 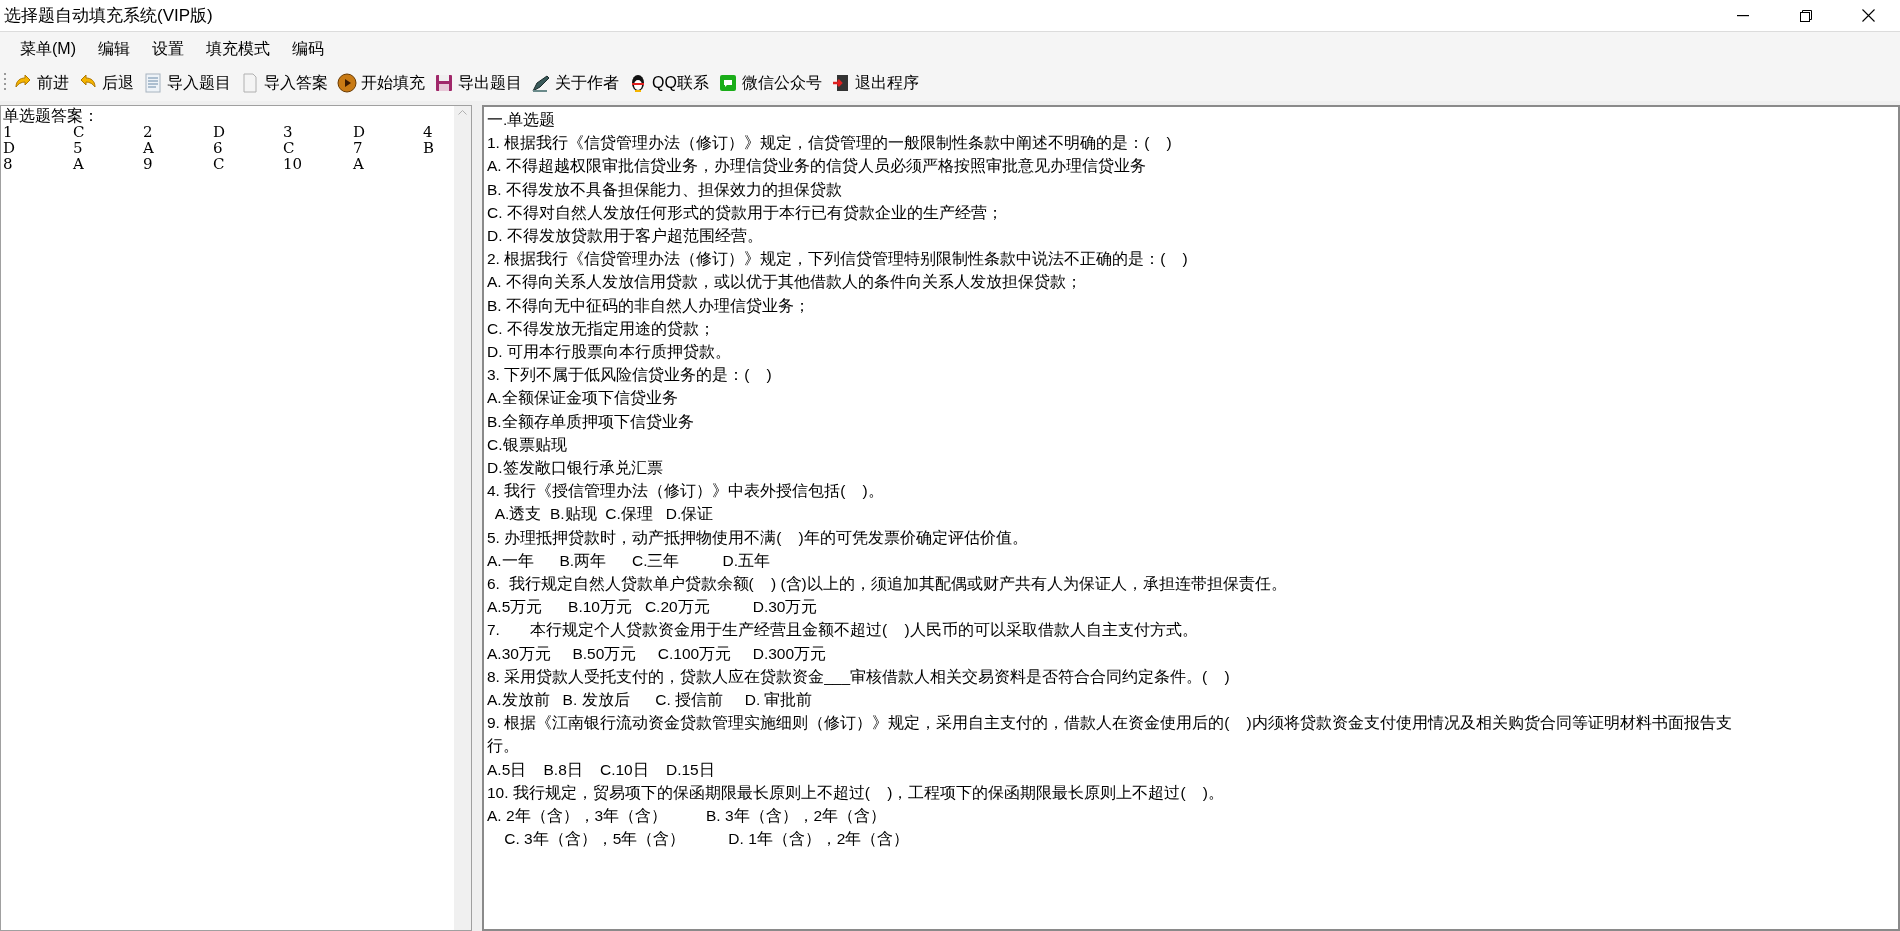 What do you see at coordinates (625, 235) in the screenshot?
I see `question-text-line: D. 不得发放贷款用于客户超范围经营。` at bounding box center [625, 235].